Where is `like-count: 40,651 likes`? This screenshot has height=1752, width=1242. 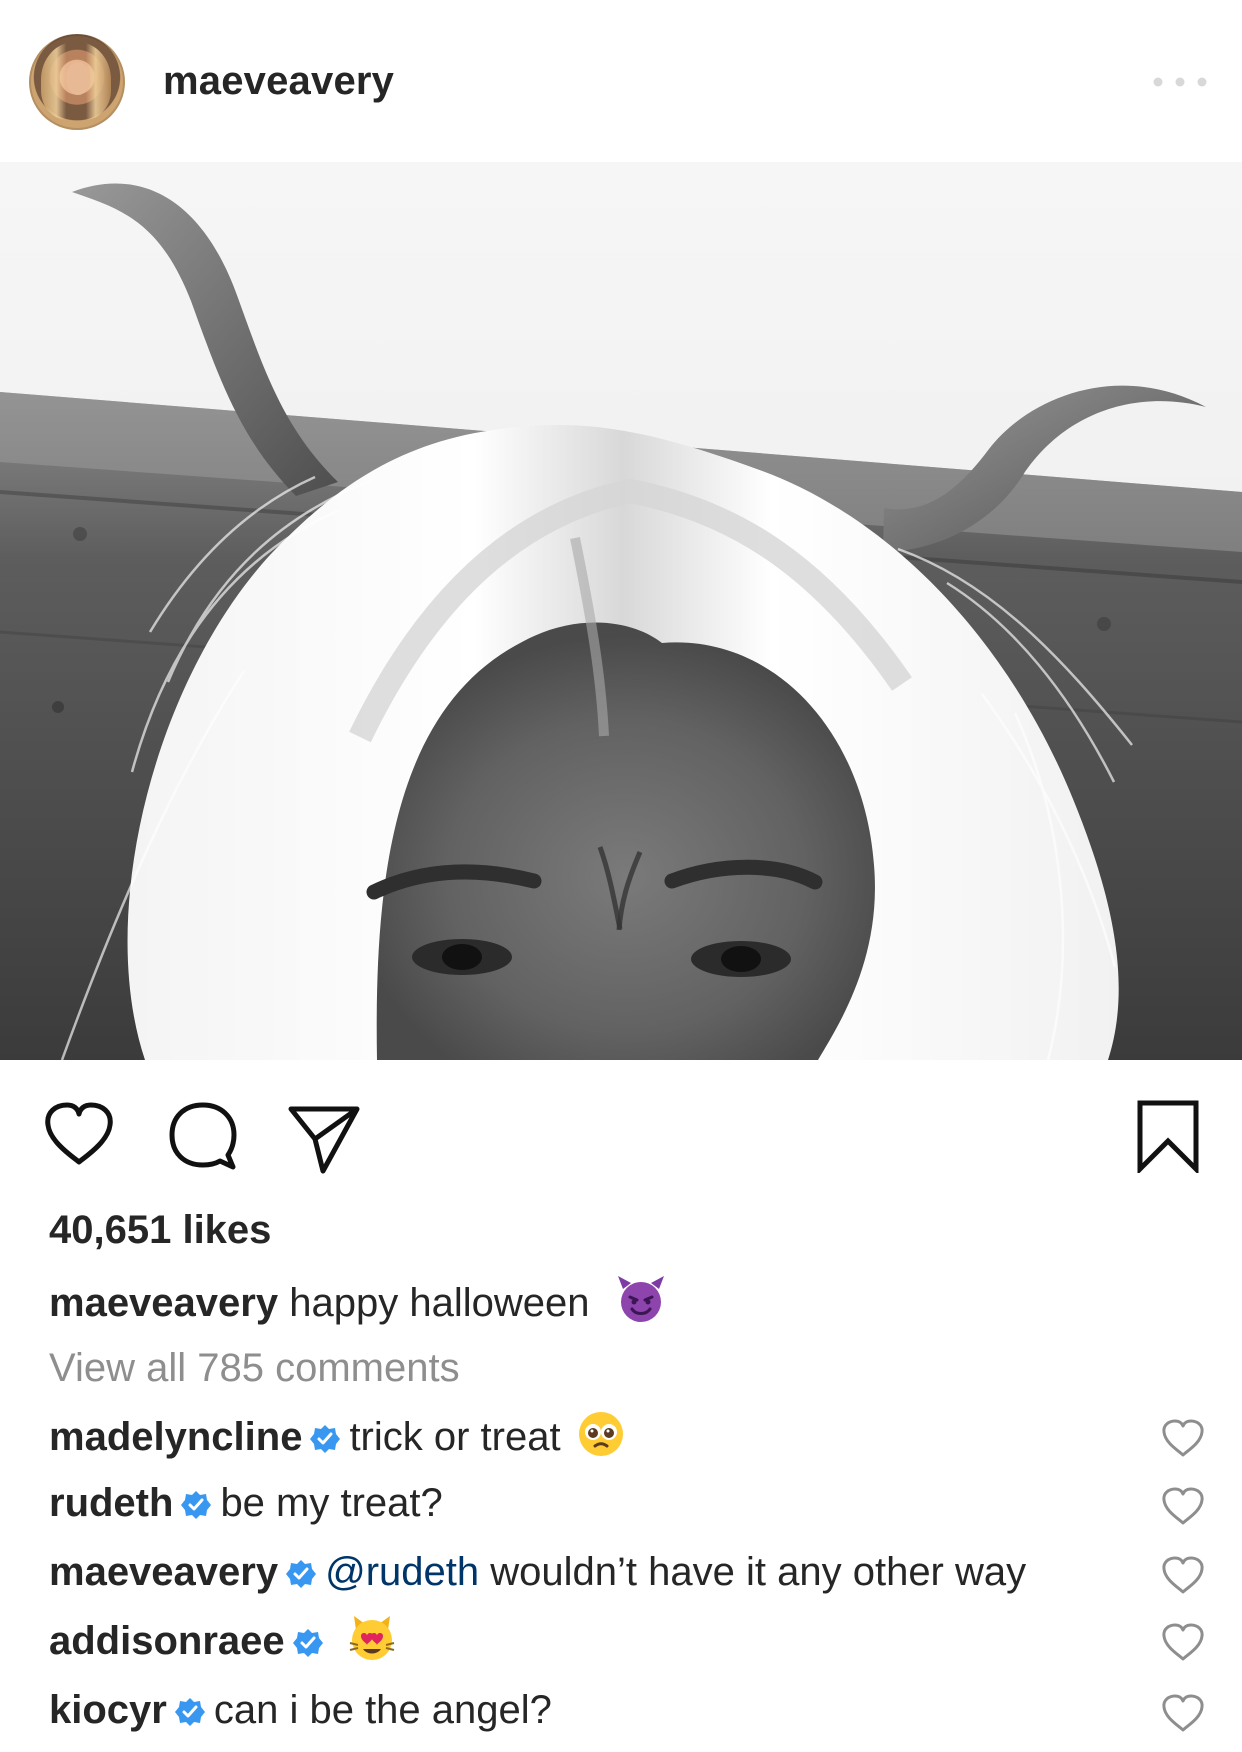 like-count: 40,651 likes is located at coordinates (160, 1230).